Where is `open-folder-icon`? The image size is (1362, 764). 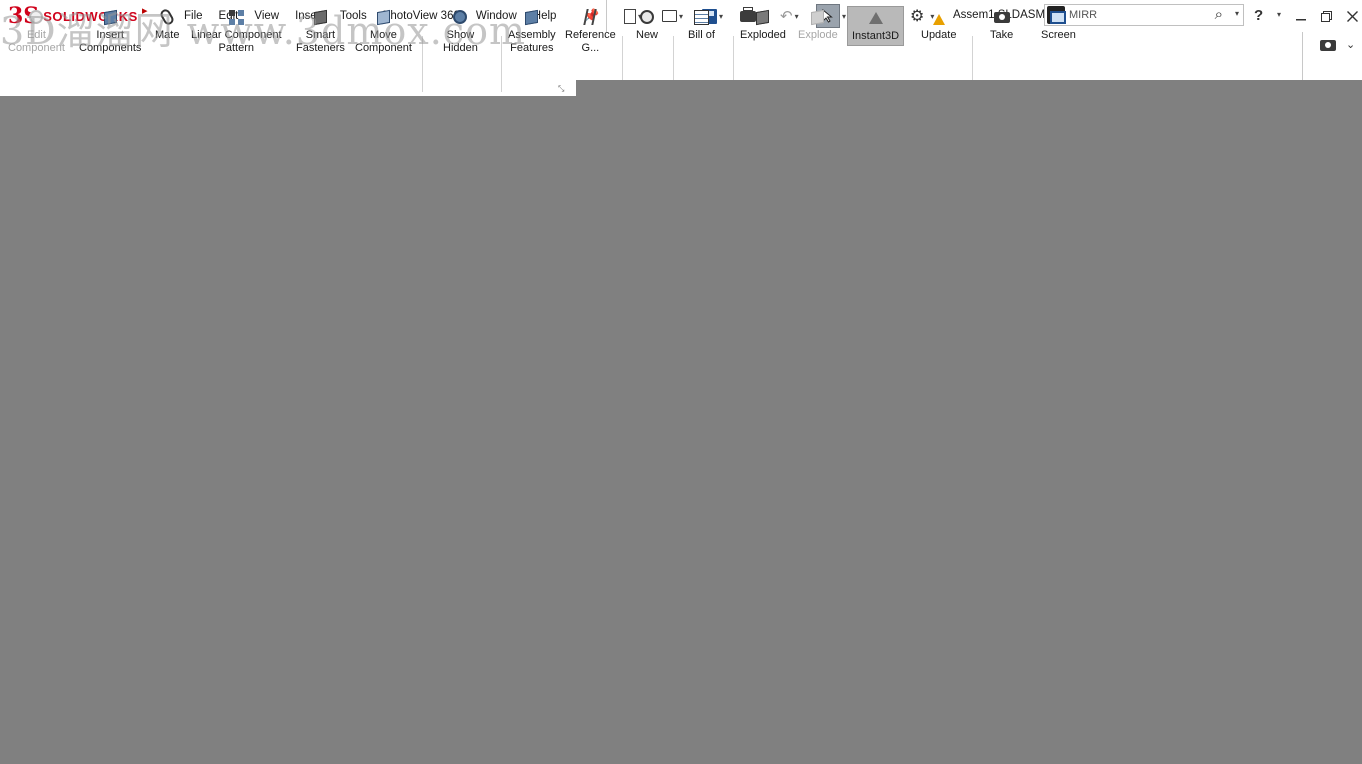
open-folder-icon is located at coordinates (669, 16).